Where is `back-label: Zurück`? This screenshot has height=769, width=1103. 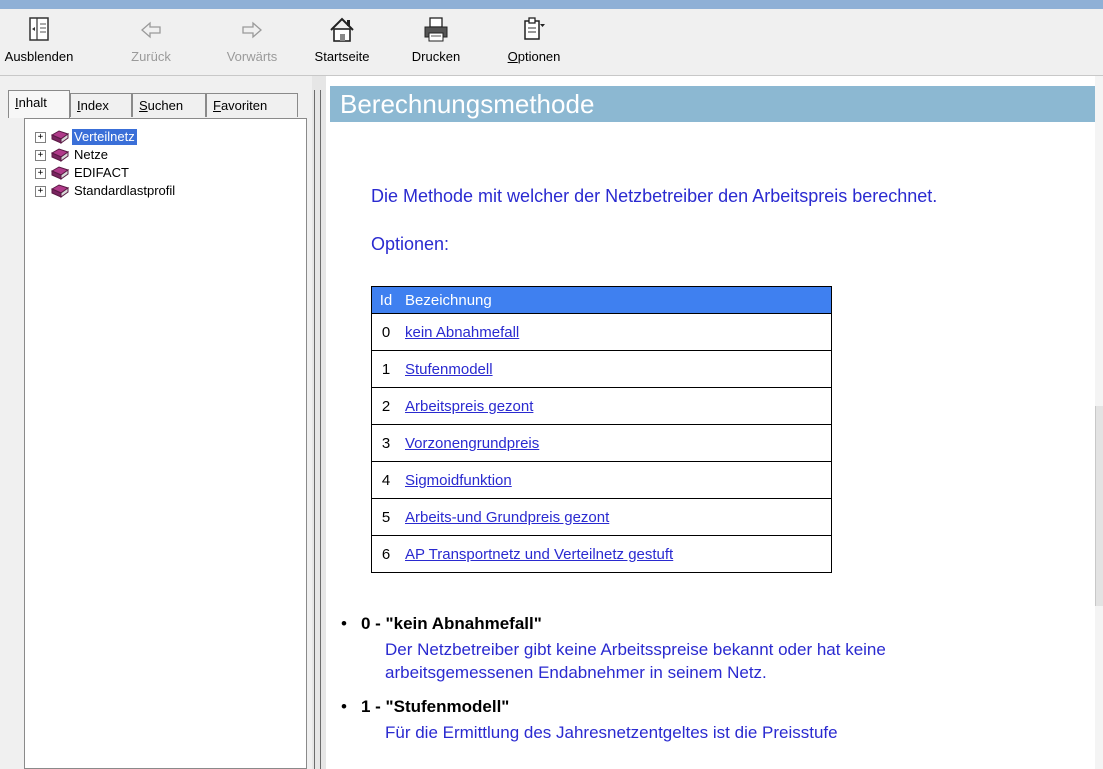
back-label: Zurück is located at coordinates (151, 56).